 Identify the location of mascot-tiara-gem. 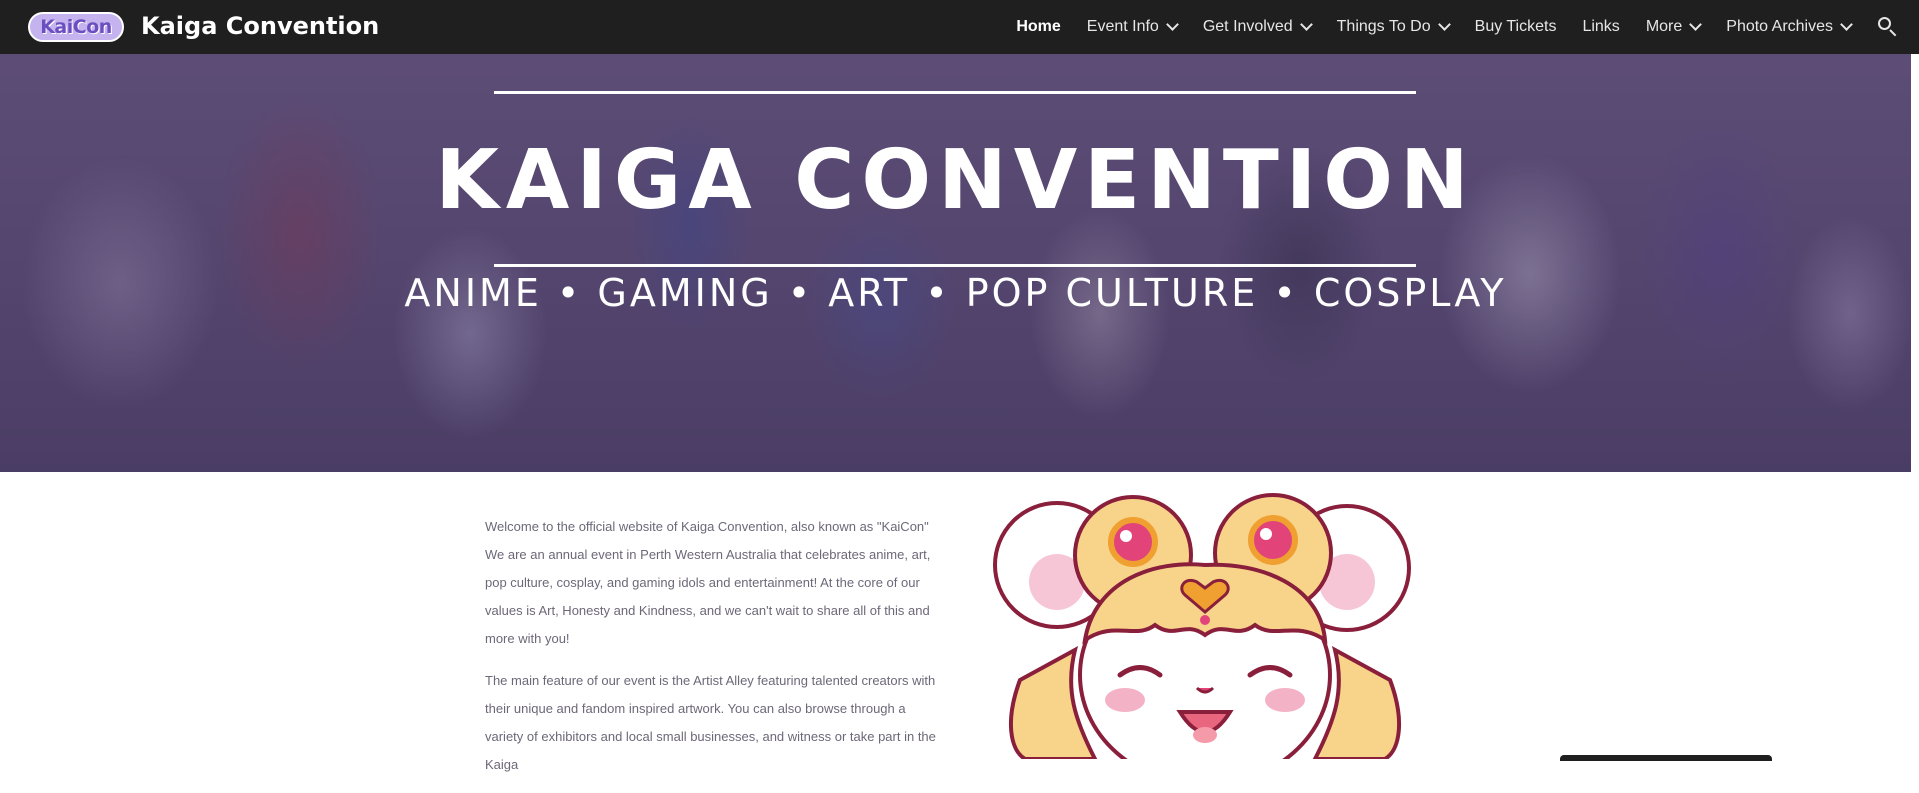
(1205, 620).